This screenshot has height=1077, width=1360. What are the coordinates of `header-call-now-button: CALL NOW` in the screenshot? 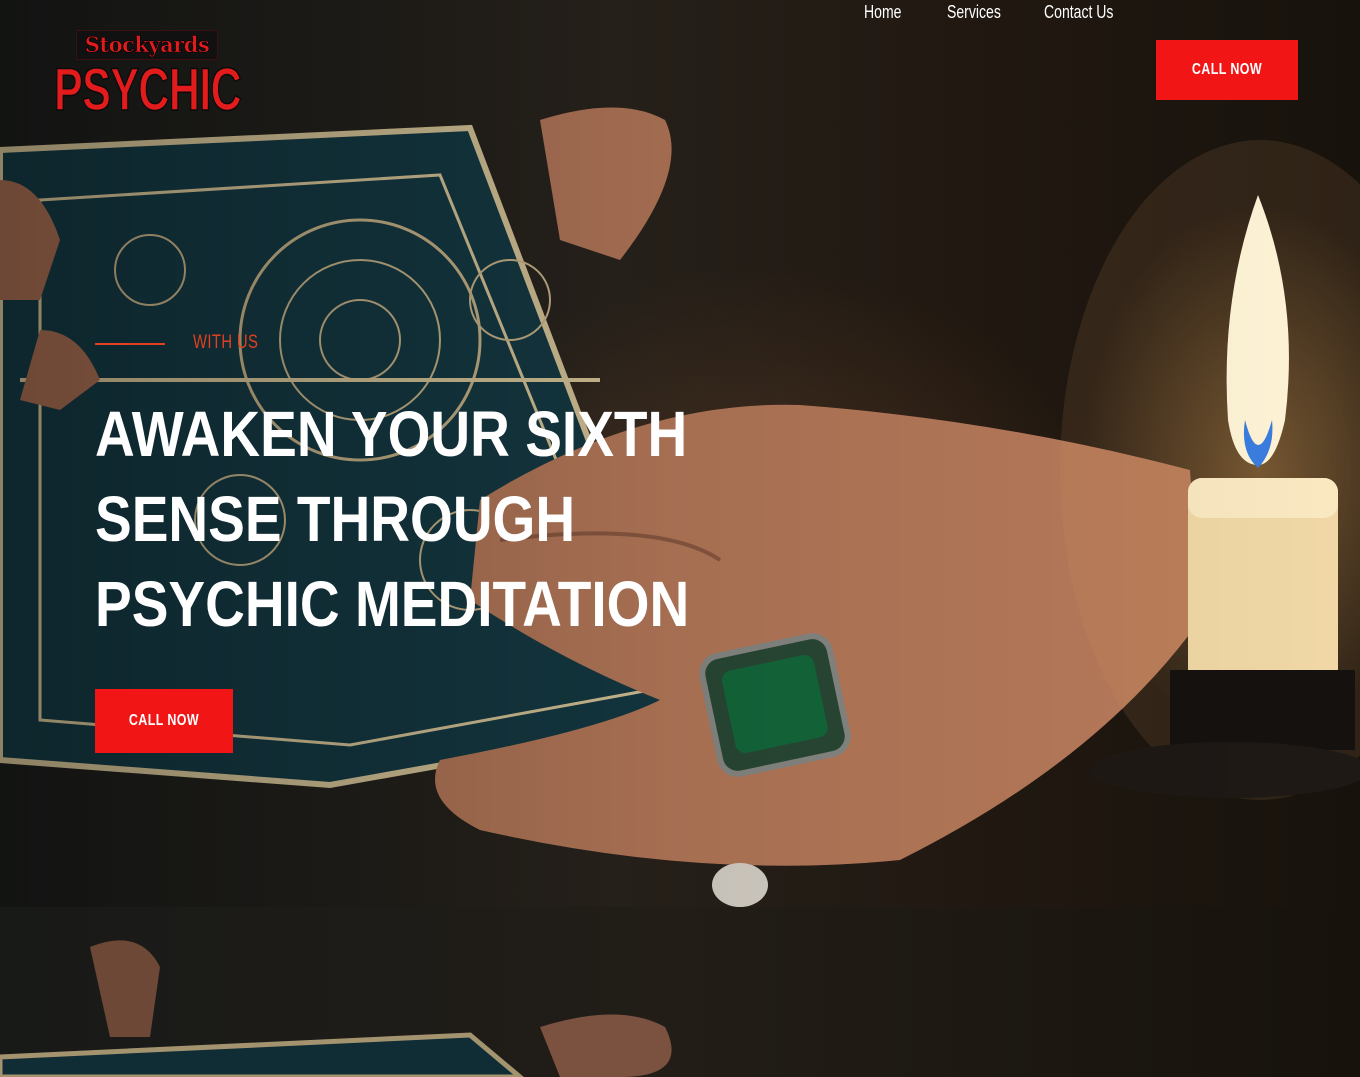 It's located at (1227, 70).